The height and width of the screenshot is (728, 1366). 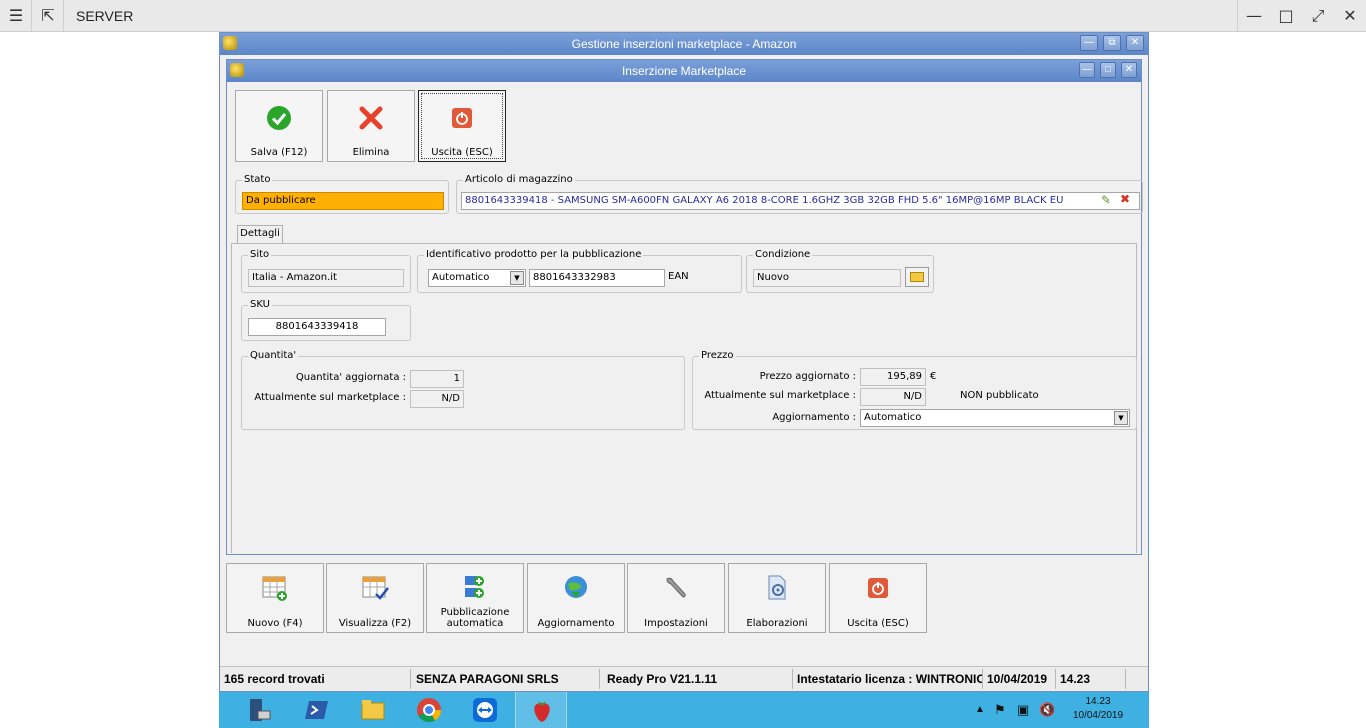 I want to click on outer-restore-button: ⧉, so click(x=1112, y=43).